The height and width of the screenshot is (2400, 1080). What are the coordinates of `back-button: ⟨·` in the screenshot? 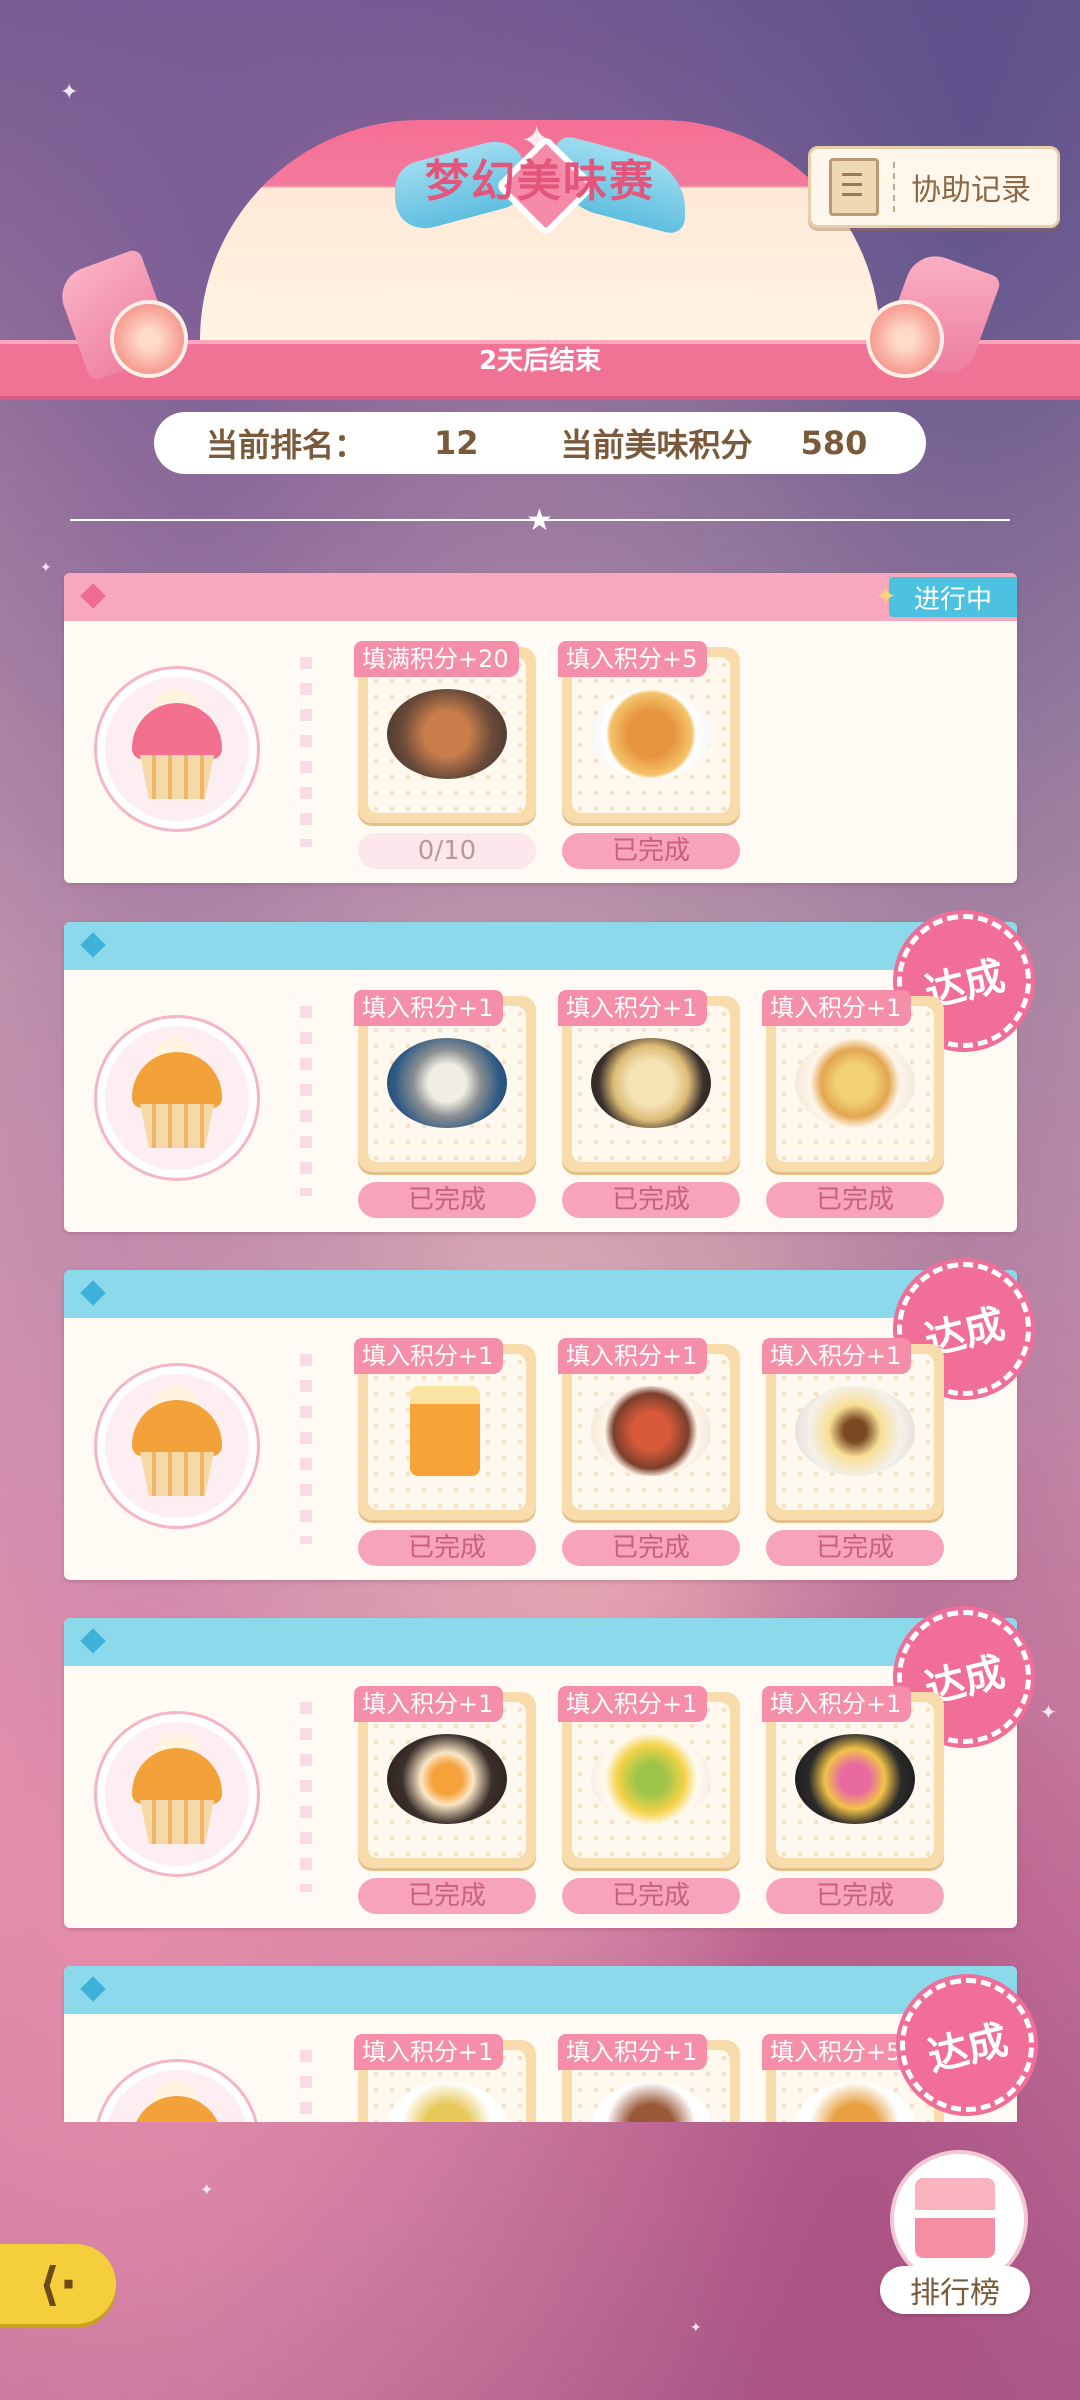 It's located at (58, 2284).